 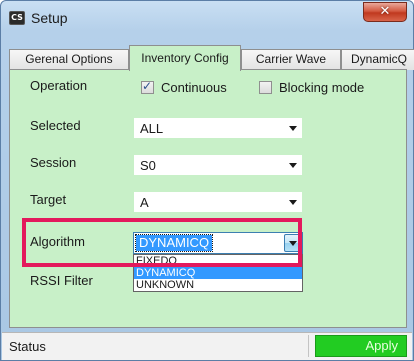 What do you see at coordinates (218, 165) in the screenshot?
I see `session-combobox: S0` at bounding box center [218, 165].